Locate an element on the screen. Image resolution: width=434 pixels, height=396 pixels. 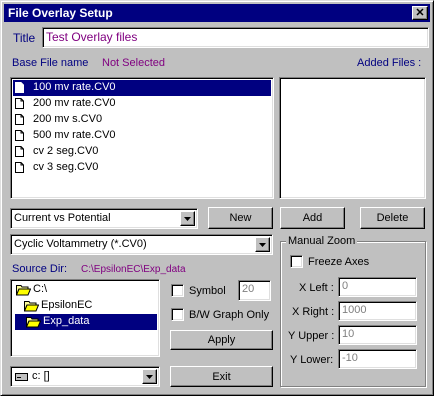
added-files-label: Added Files : is located at coordinates (389, 63).